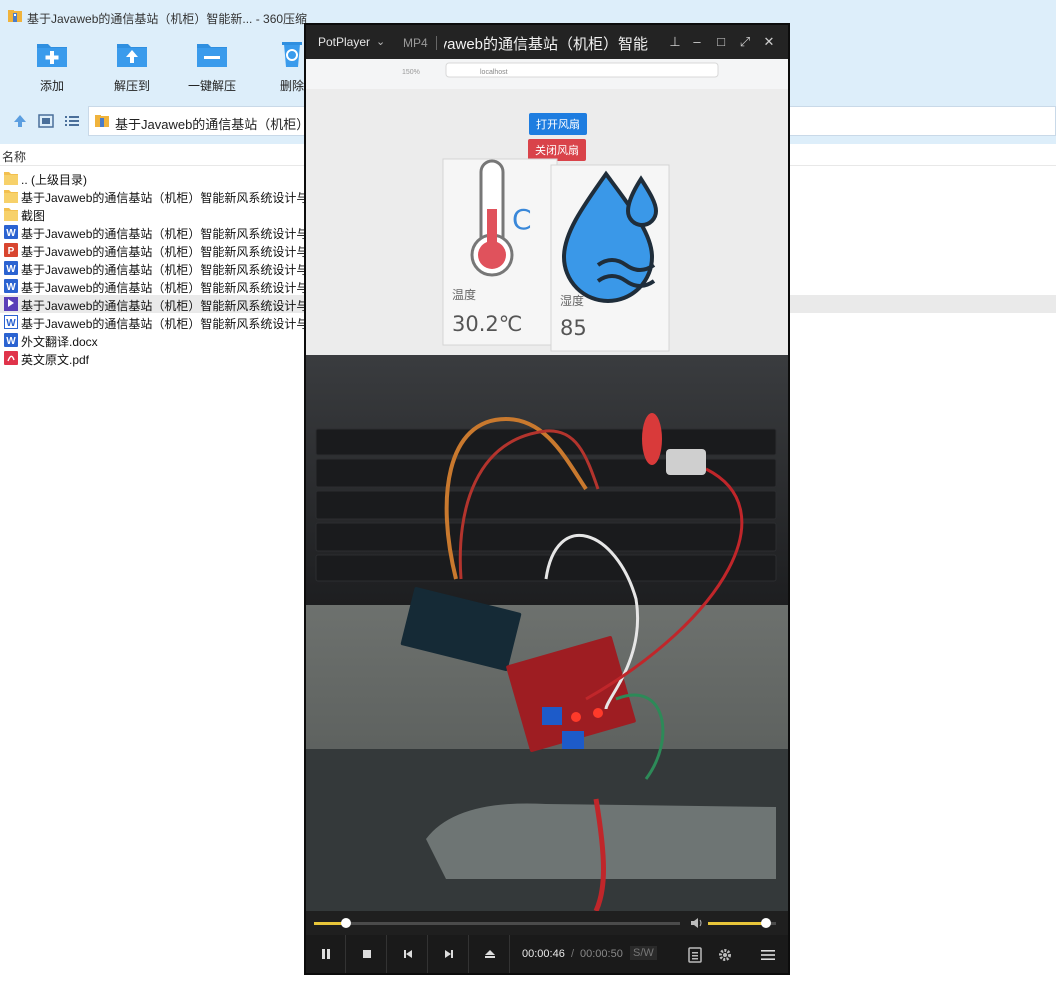 This screenshot has height=987, width=1056. I want to click on media-format-label: MP4, so click(415, 43).